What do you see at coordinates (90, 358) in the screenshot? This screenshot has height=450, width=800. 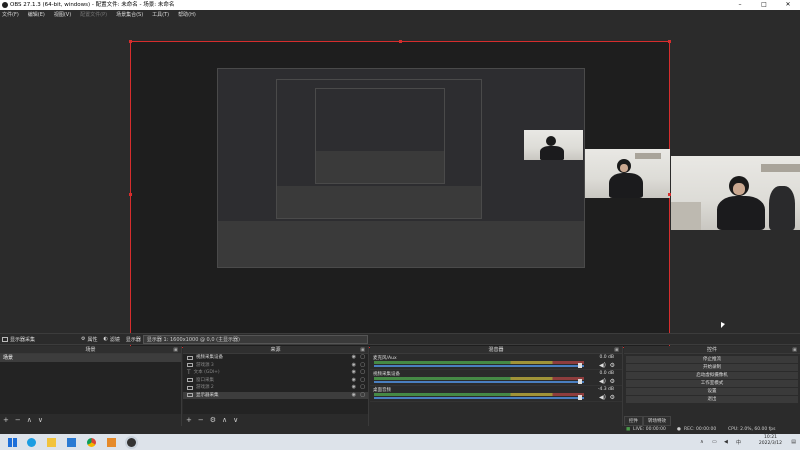 I see `scene-item: 场景` at bounding box center [90, 358].